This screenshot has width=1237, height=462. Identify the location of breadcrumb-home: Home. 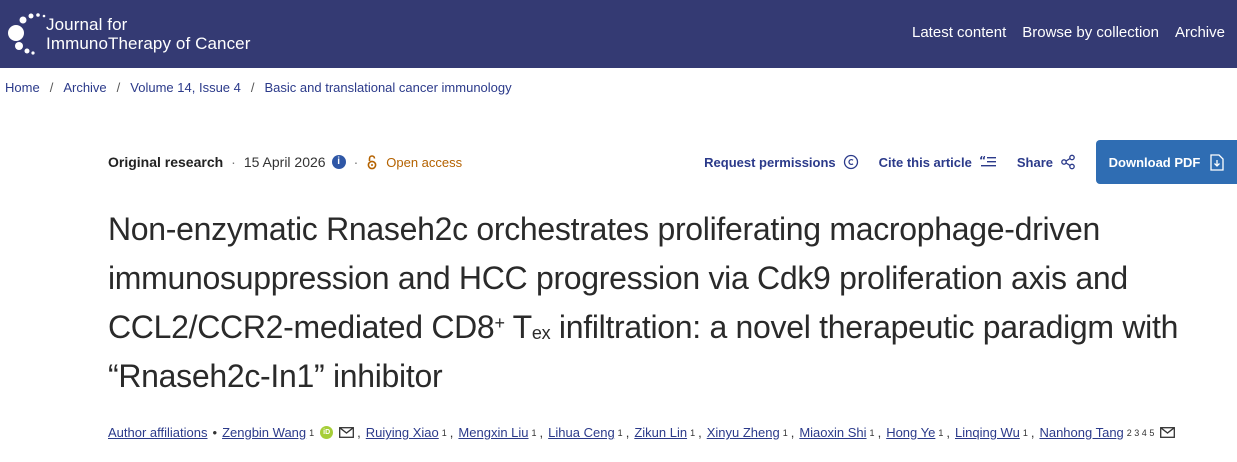
(22, 87).